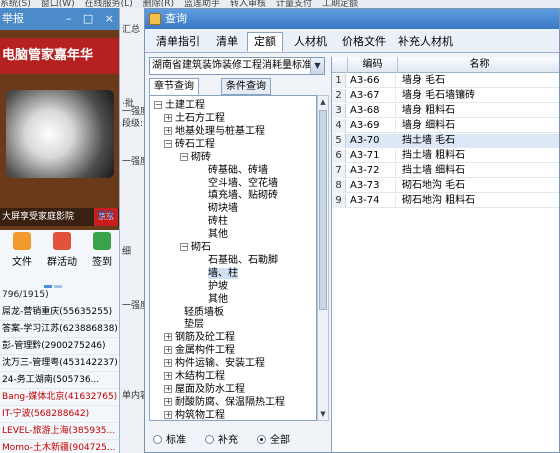 Image resolution: width=560 pixels, height=453 pixels. What do you see at coordinates (178, 42) in the screenshot?
I see `tab-1: 清单指引` at bounding box center [178, 42].